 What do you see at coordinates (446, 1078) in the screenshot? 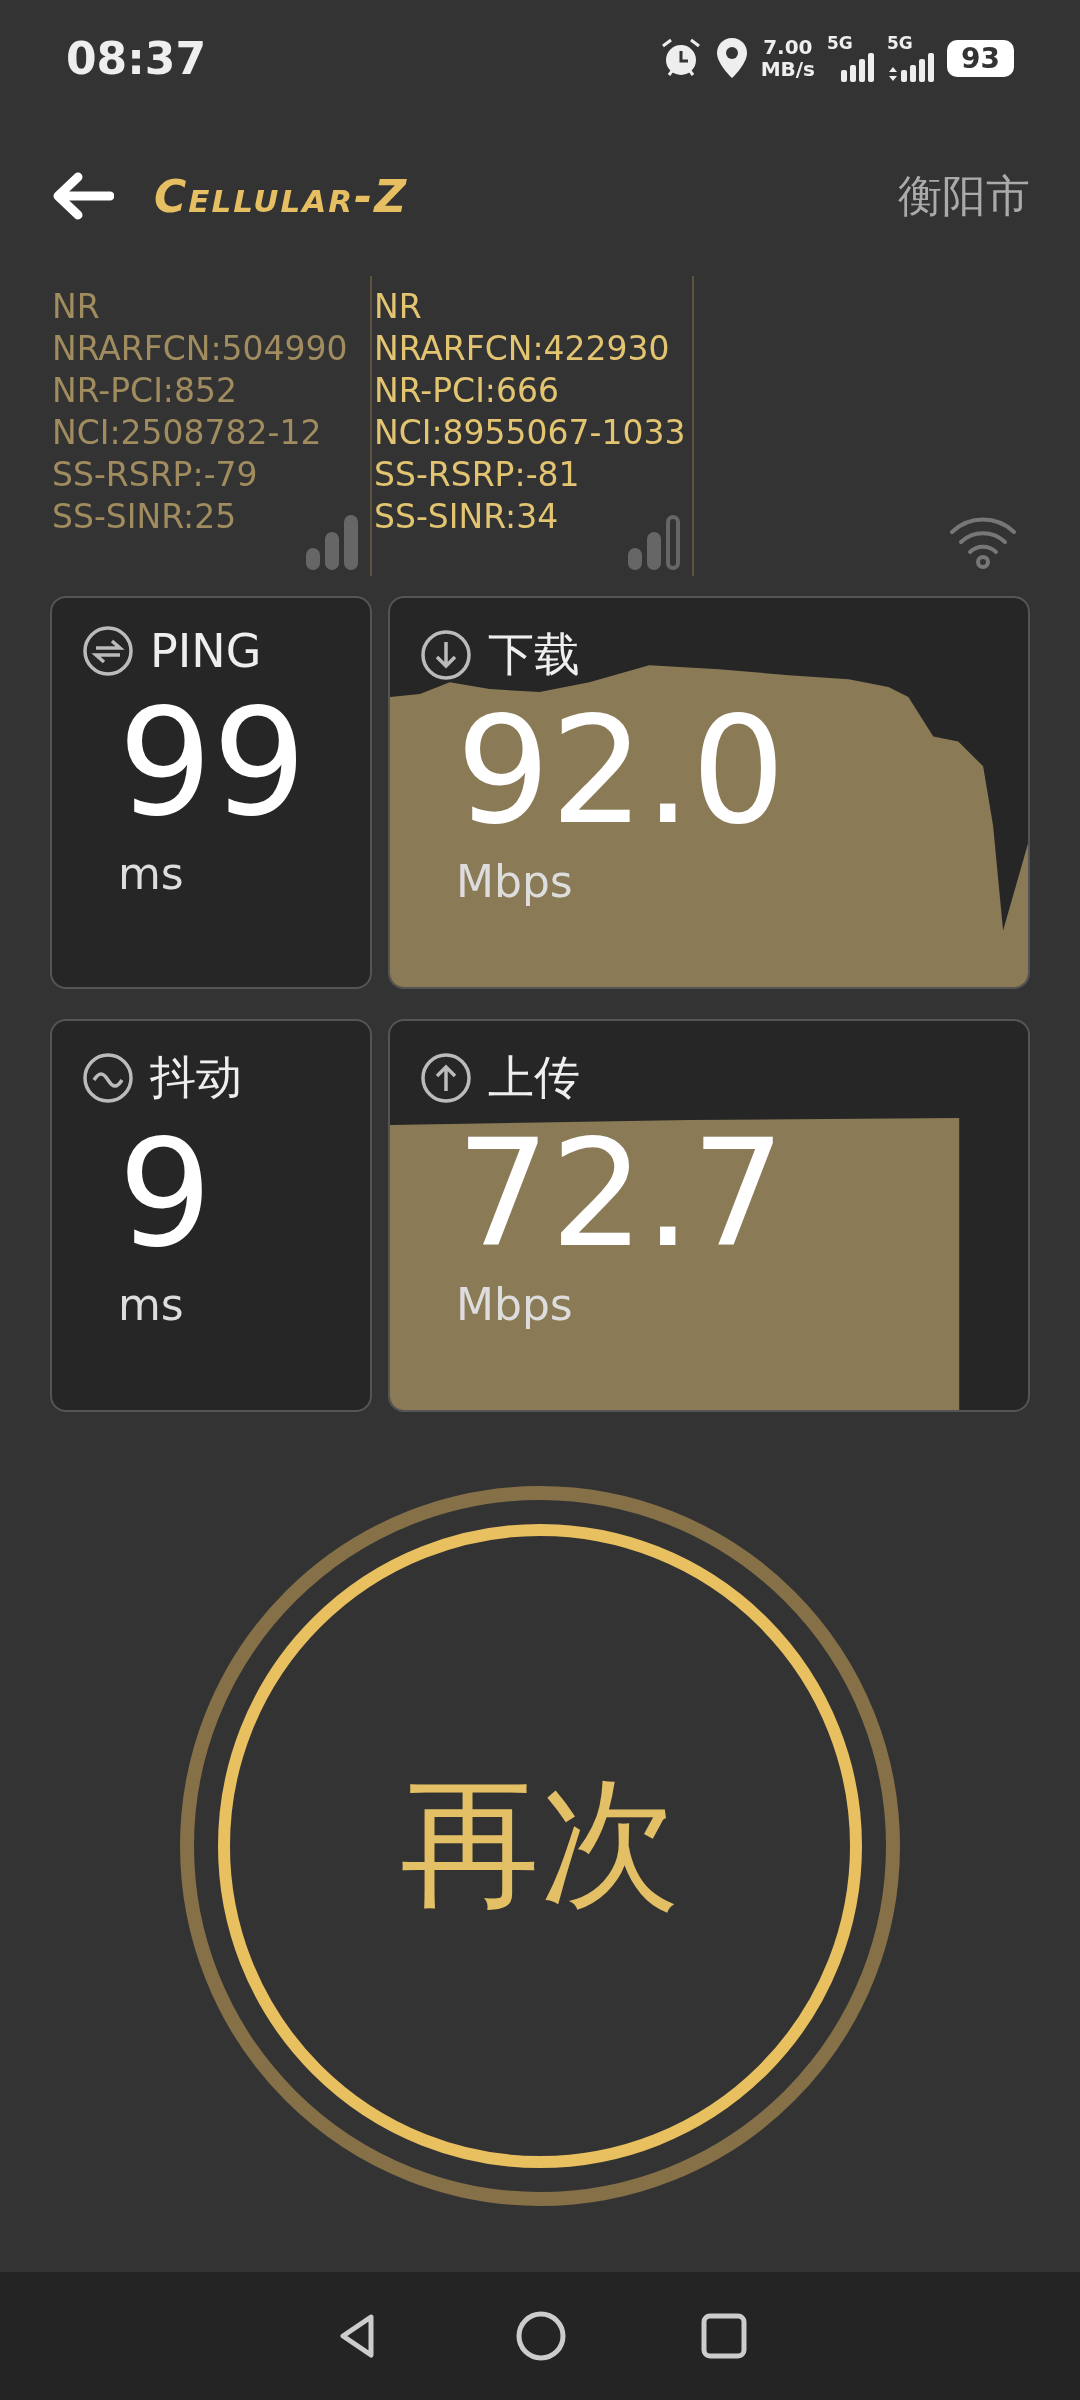
I see `upload-icon` at bounding box center [446, 1078].